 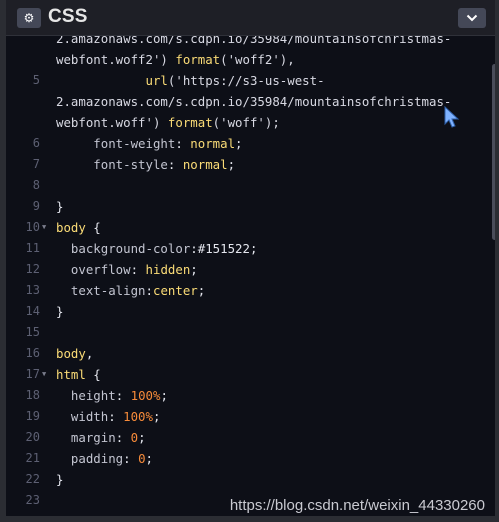 What do you see at coordinates (246, 122) in the screenshot?
I see `code-token: ('woff');` at bounding box center [246, 122].